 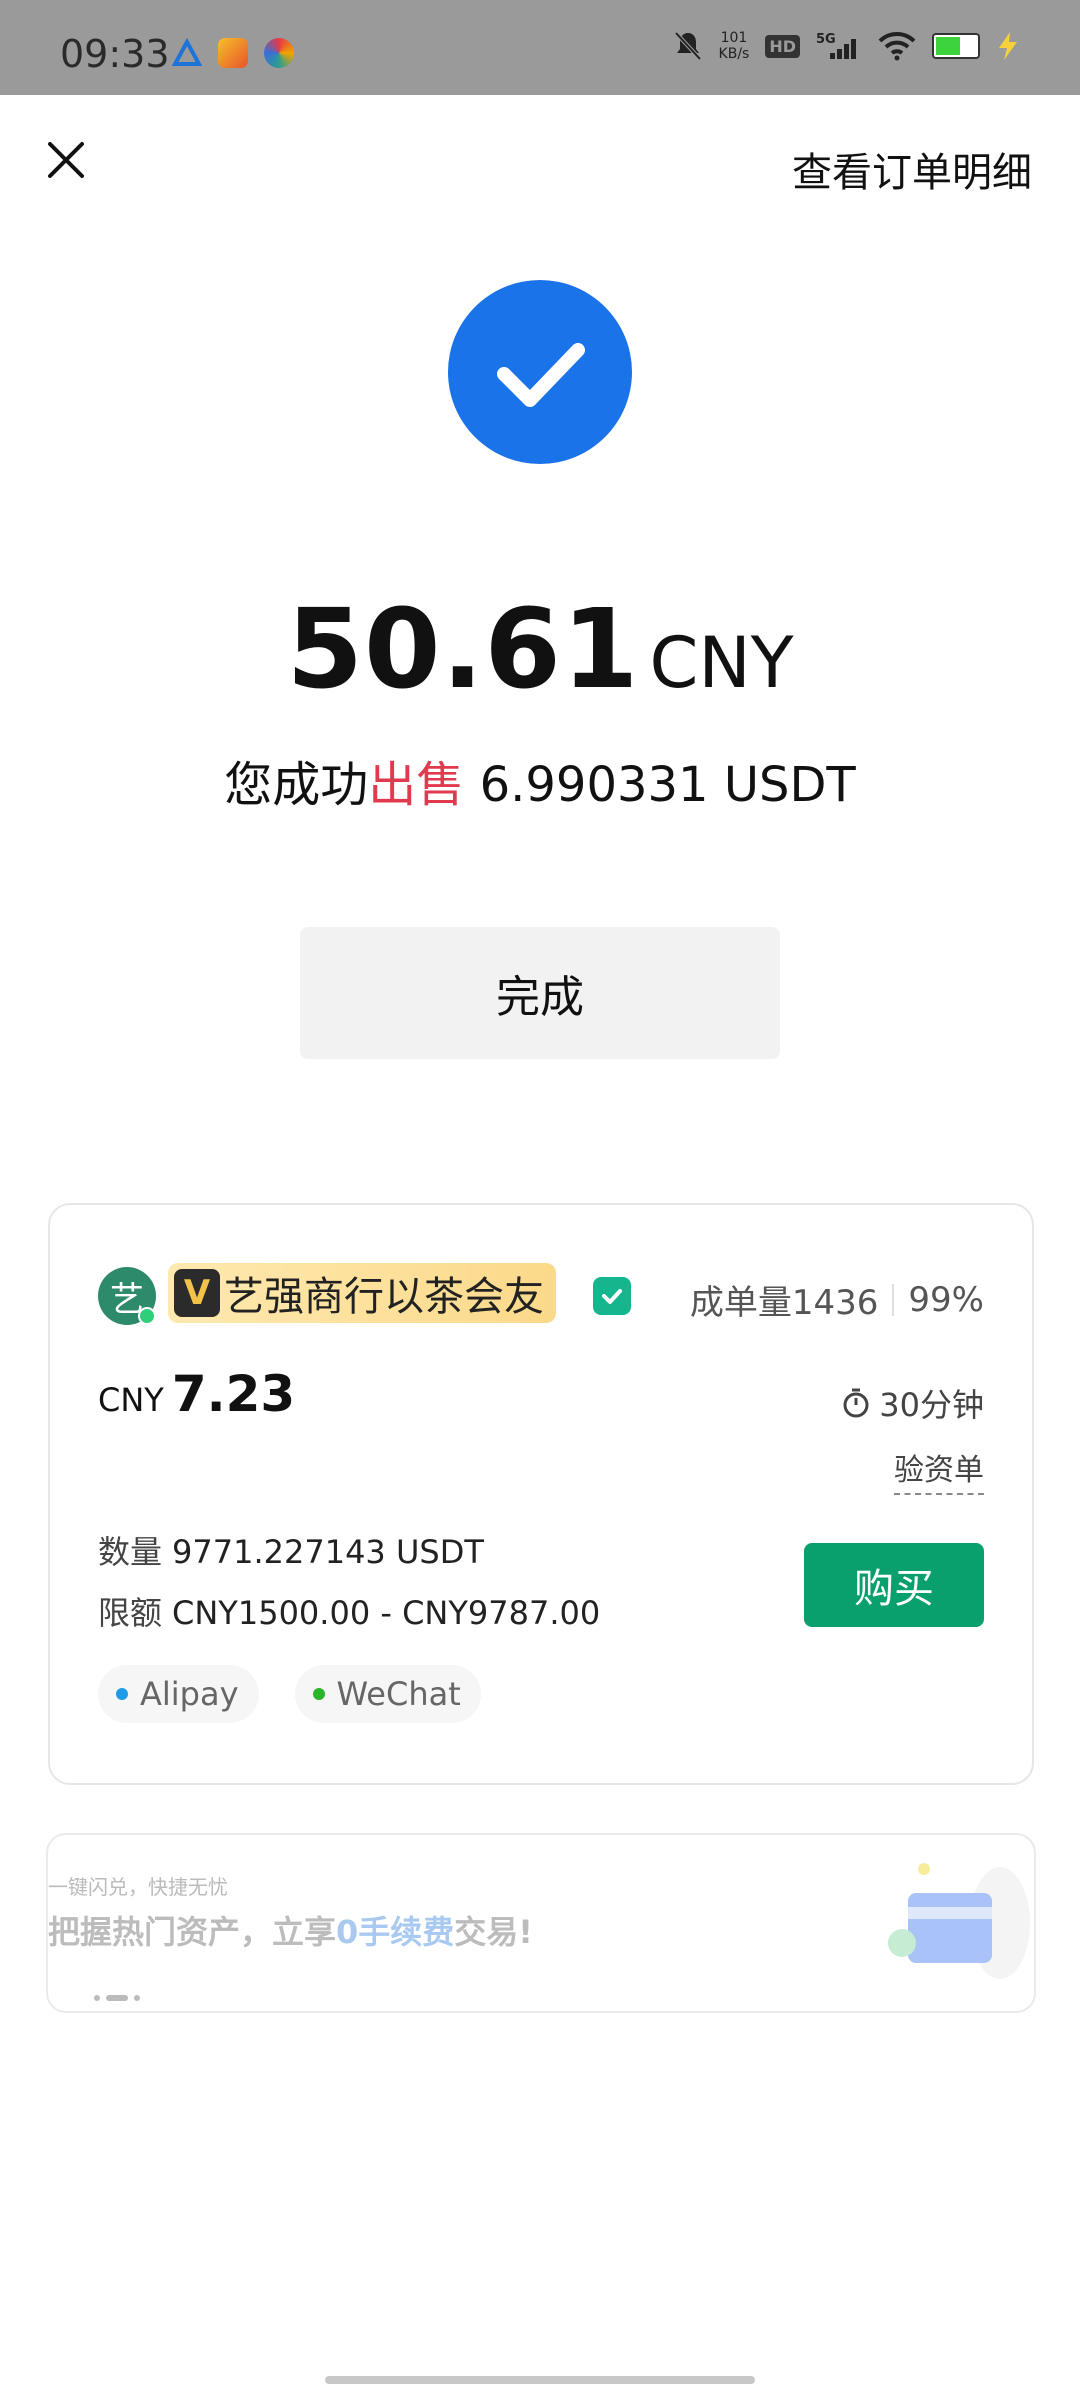 I want to click on merchant-name-tag: V 艺强商行以茶会友, so click(x=362, y=1293).